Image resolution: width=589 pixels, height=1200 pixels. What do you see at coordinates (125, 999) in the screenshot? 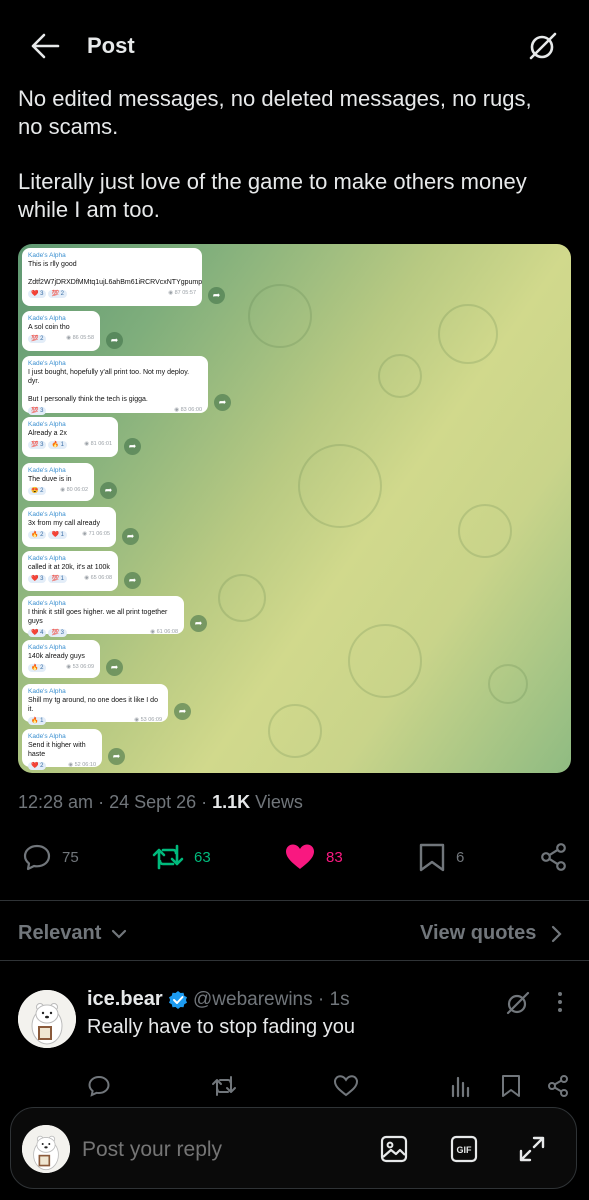
I see `author-name-text: ice.bear` at bounding box center [125, 999].